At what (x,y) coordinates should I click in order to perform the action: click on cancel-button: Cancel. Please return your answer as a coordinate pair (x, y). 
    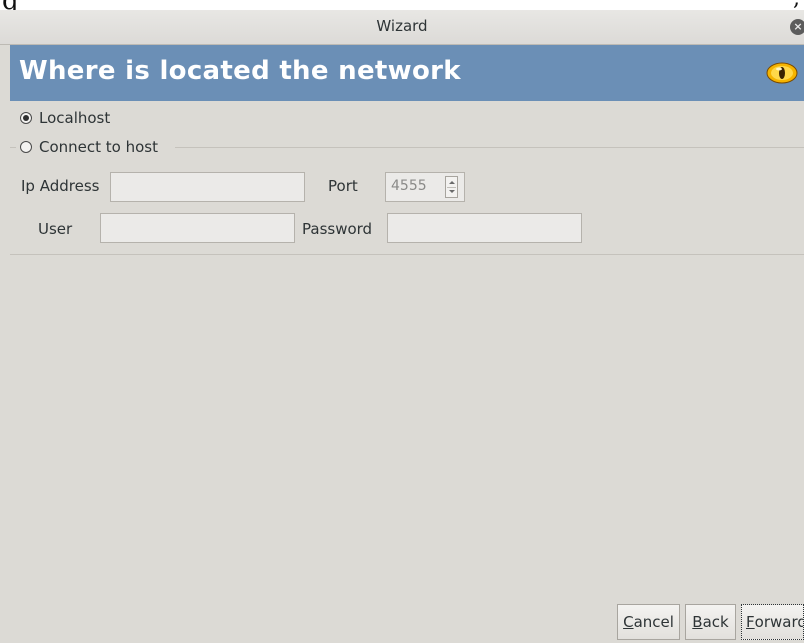
    Looking at the image, I should click on (648, 622).